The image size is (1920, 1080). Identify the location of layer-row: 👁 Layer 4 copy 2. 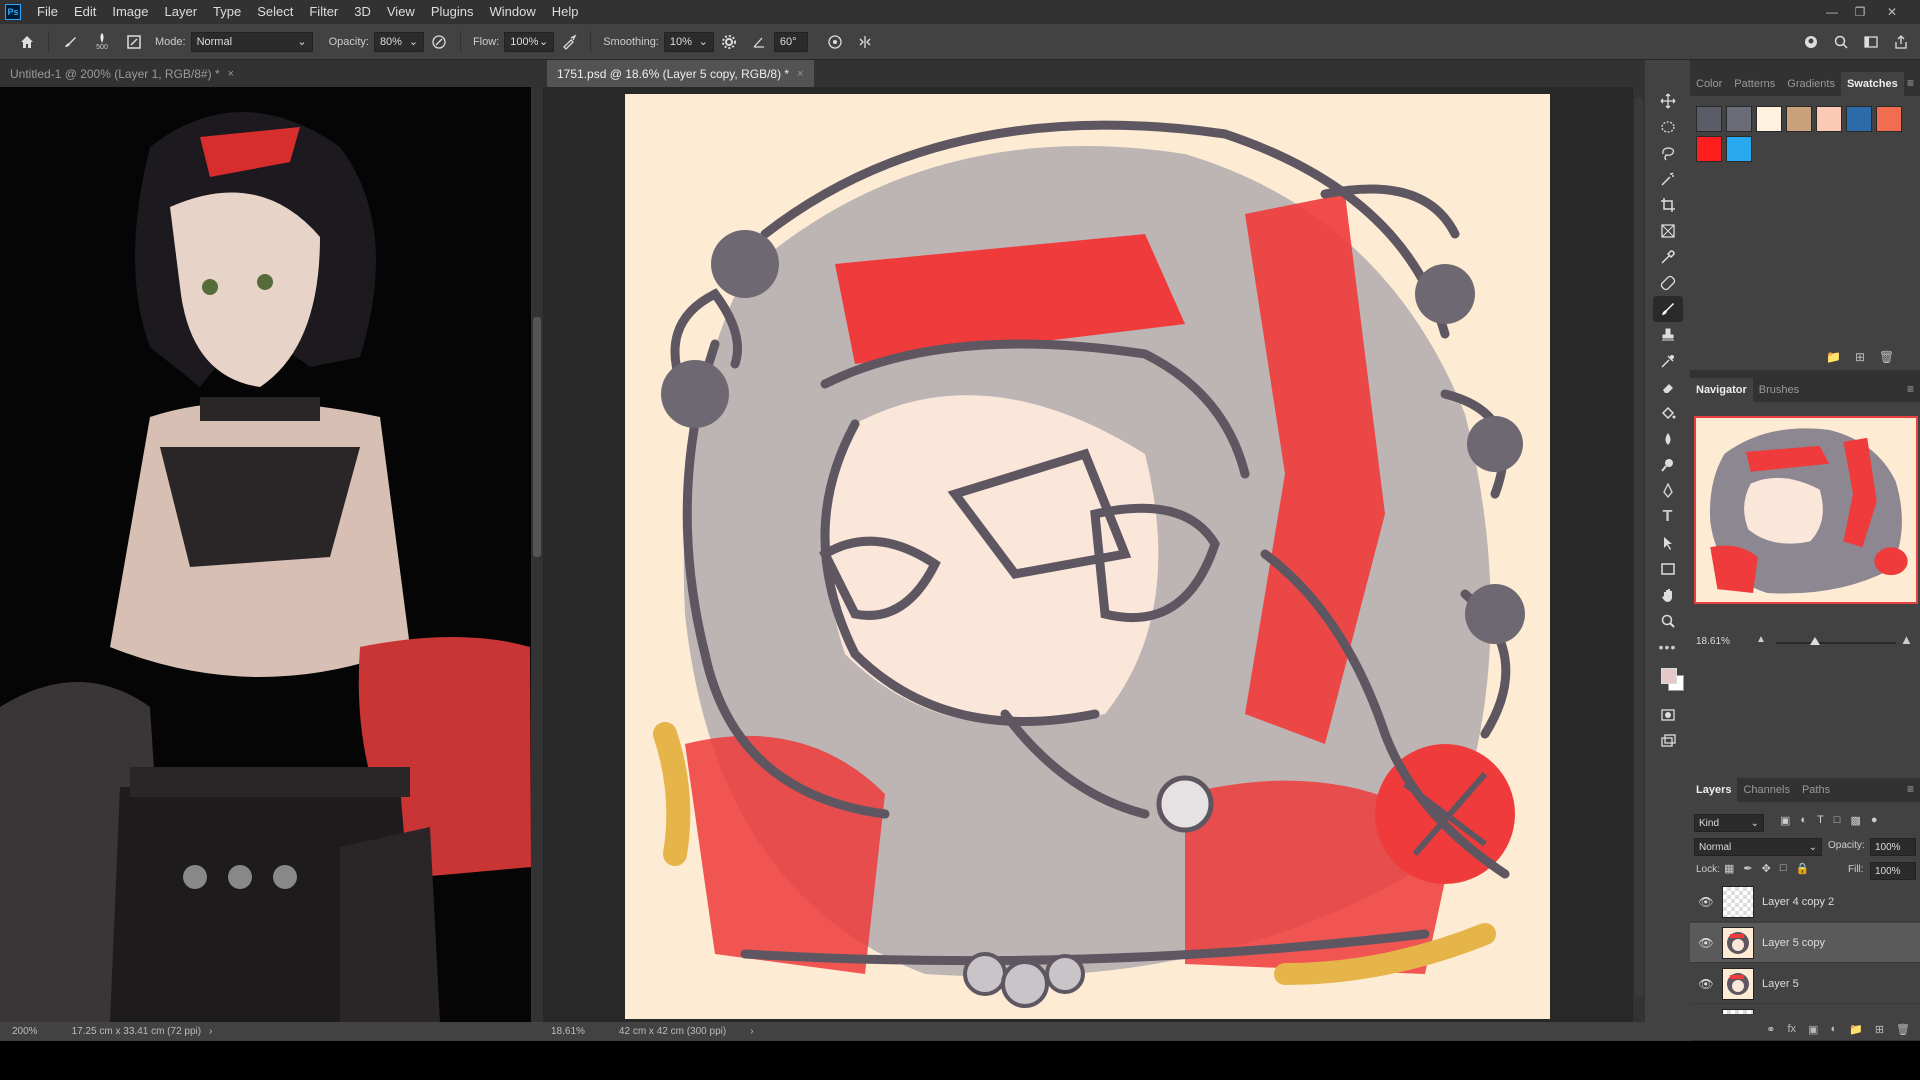
(1805, 902).